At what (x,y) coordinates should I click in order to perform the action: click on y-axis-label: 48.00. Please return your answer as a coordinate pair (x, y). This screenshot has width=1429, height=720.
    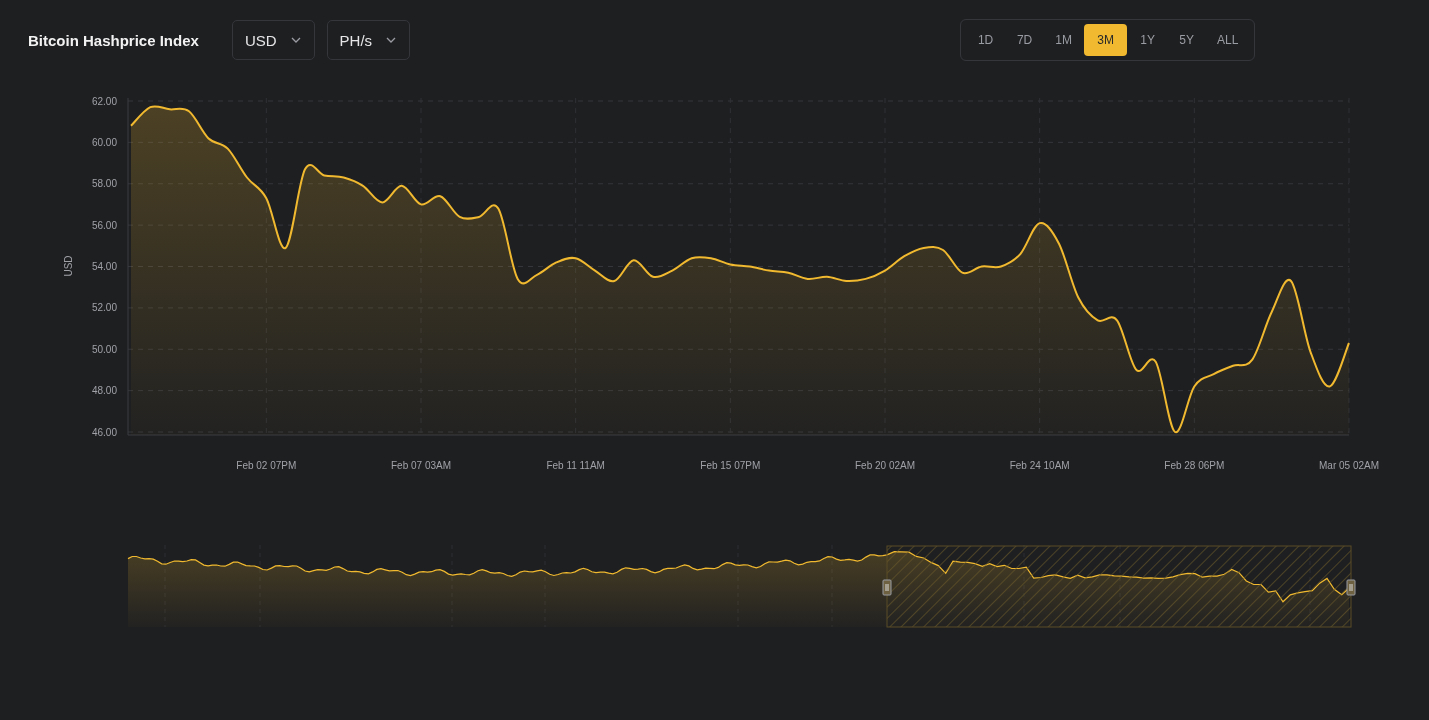
    Looking at the image, I should click on (104, 391).